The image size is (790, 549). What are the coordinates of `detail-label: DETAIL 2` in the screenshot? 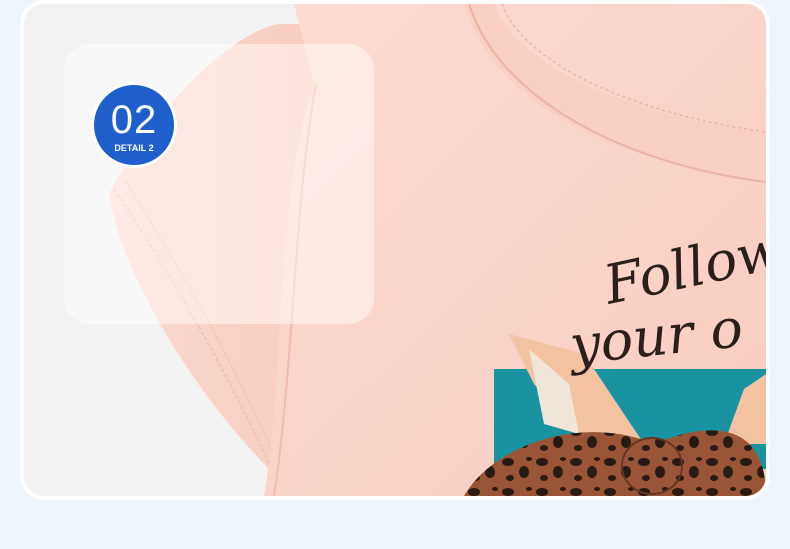 It's located at (134, 148).